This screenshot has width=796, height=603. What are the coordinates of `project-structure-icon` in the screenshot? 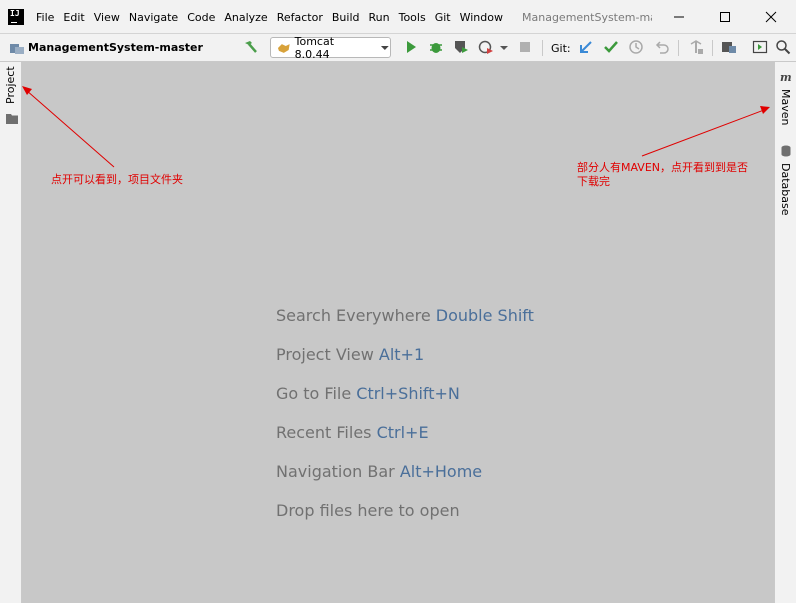 It's located at (729, 47).